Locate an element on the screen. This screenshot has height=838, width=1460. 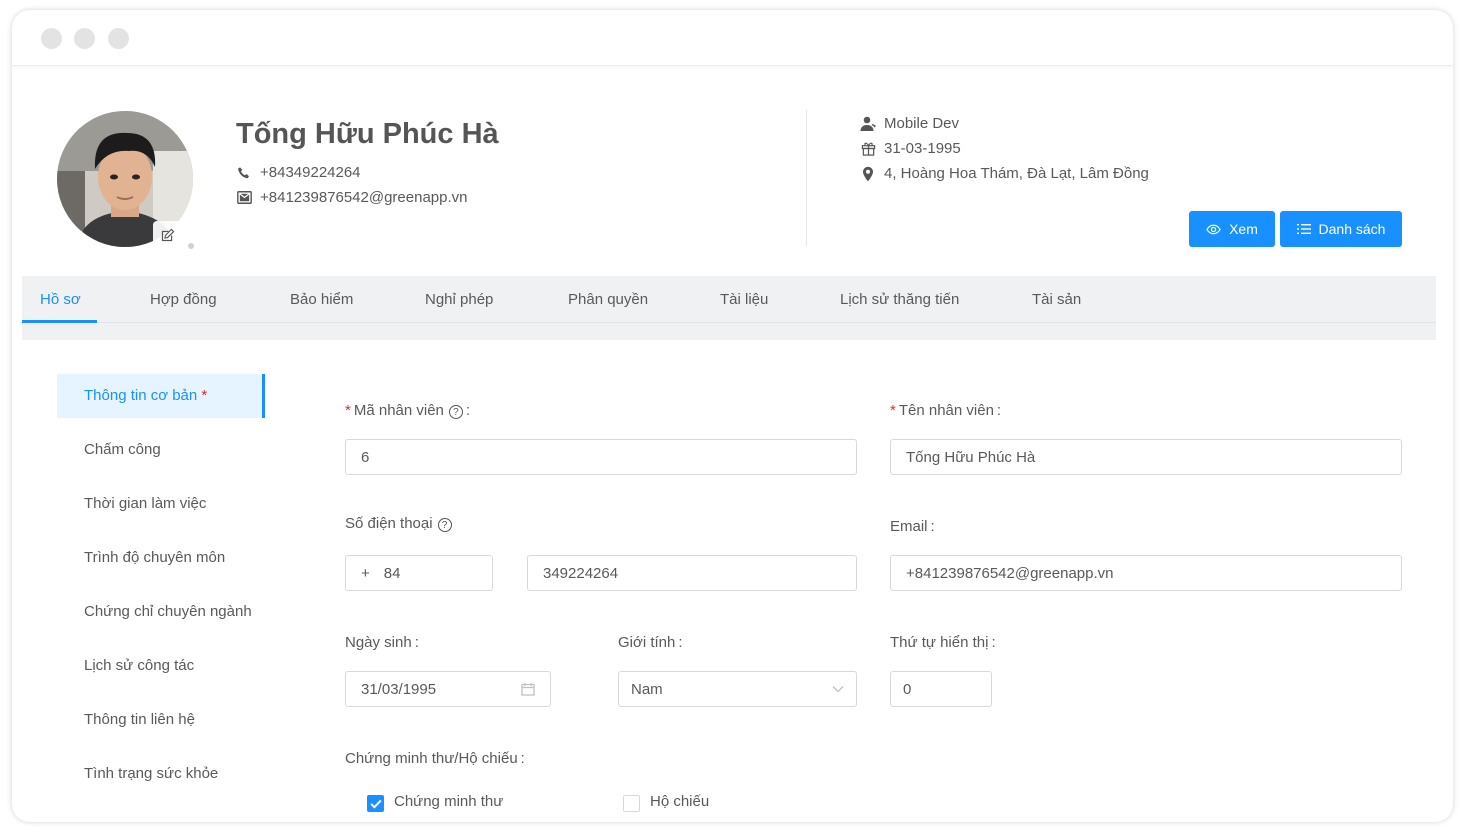
profile-birthday: 31-03-1995 is located at coordinates (910, 148).